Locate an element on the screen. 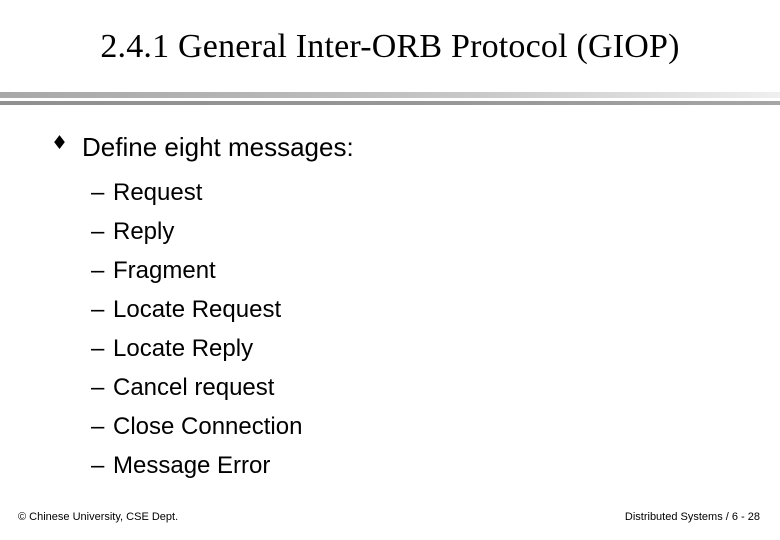 This screenshot has width=780, height=540. list-item: – Locate Reply is located at coordinates (390, 348).